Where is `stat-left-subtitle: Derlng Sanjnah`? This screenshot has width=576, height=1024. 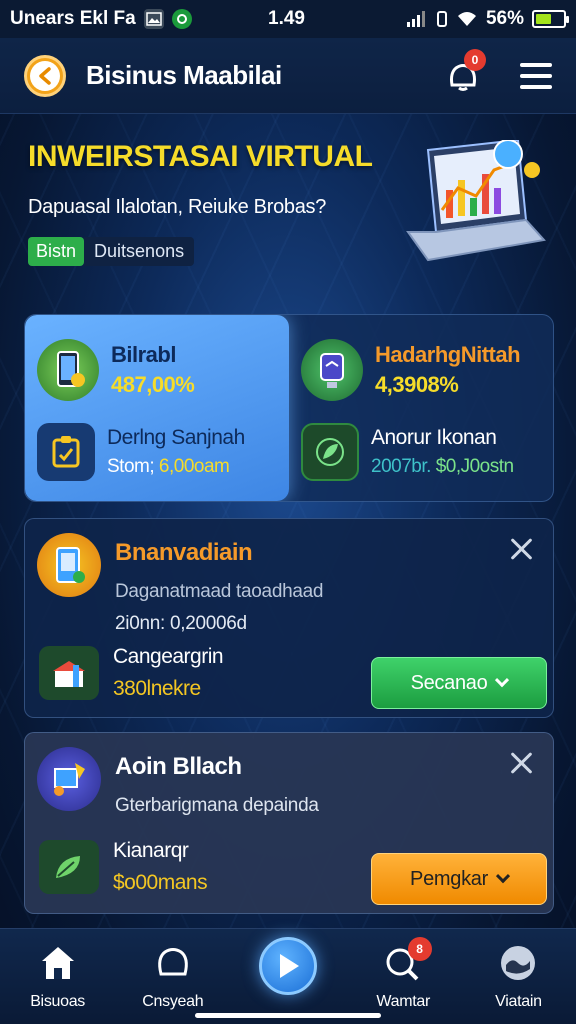
stat-left-subtitle: Derlng Sanjnah is located at coordinates (176, 437).